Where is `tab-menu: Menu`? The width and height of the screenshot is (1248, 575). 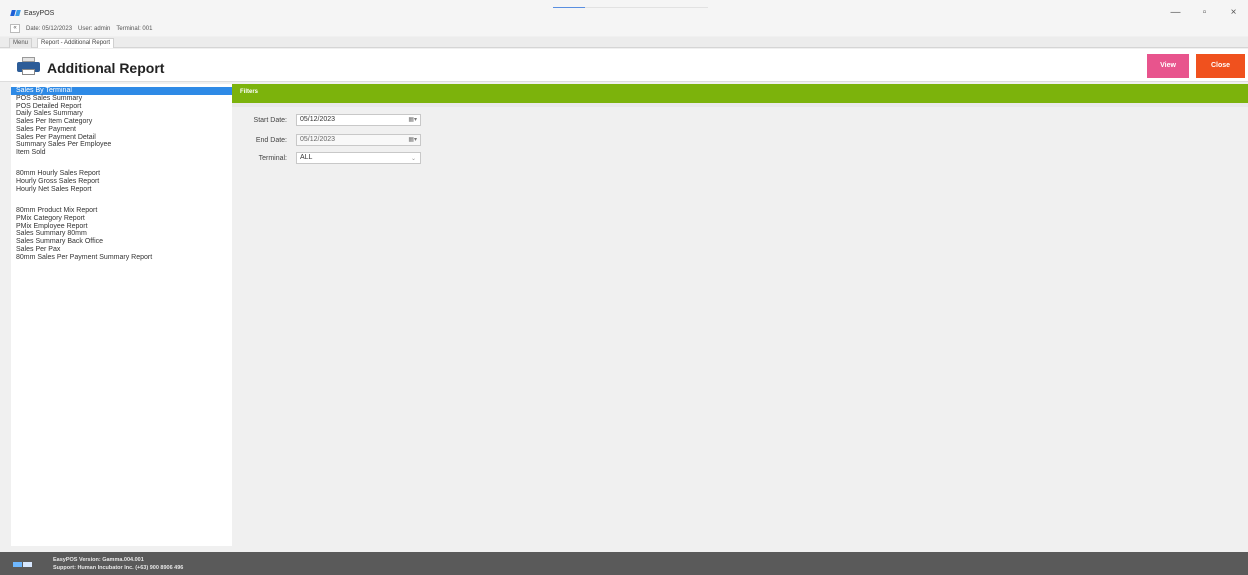
tab-menu: Menu is located at coordinates (21, 43).